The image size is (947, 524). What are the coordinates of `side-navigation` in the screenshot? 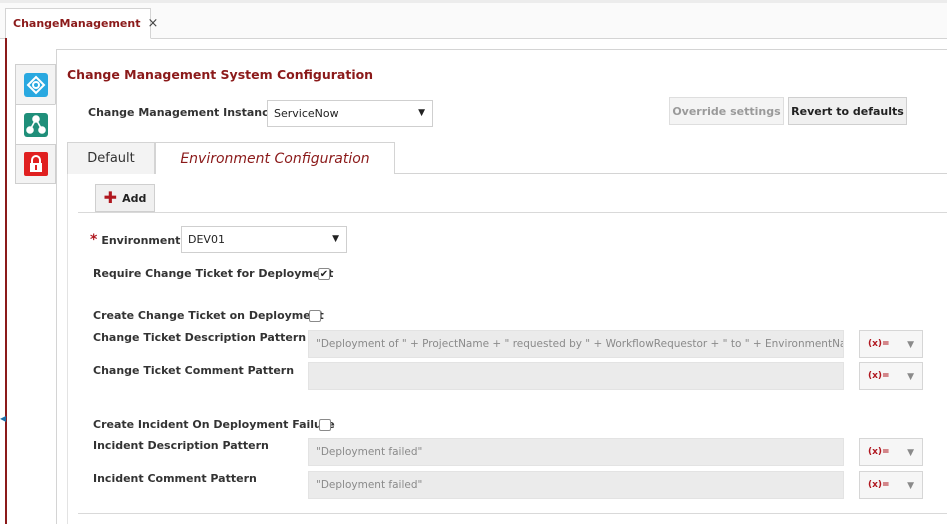 It's located at (35, 124).